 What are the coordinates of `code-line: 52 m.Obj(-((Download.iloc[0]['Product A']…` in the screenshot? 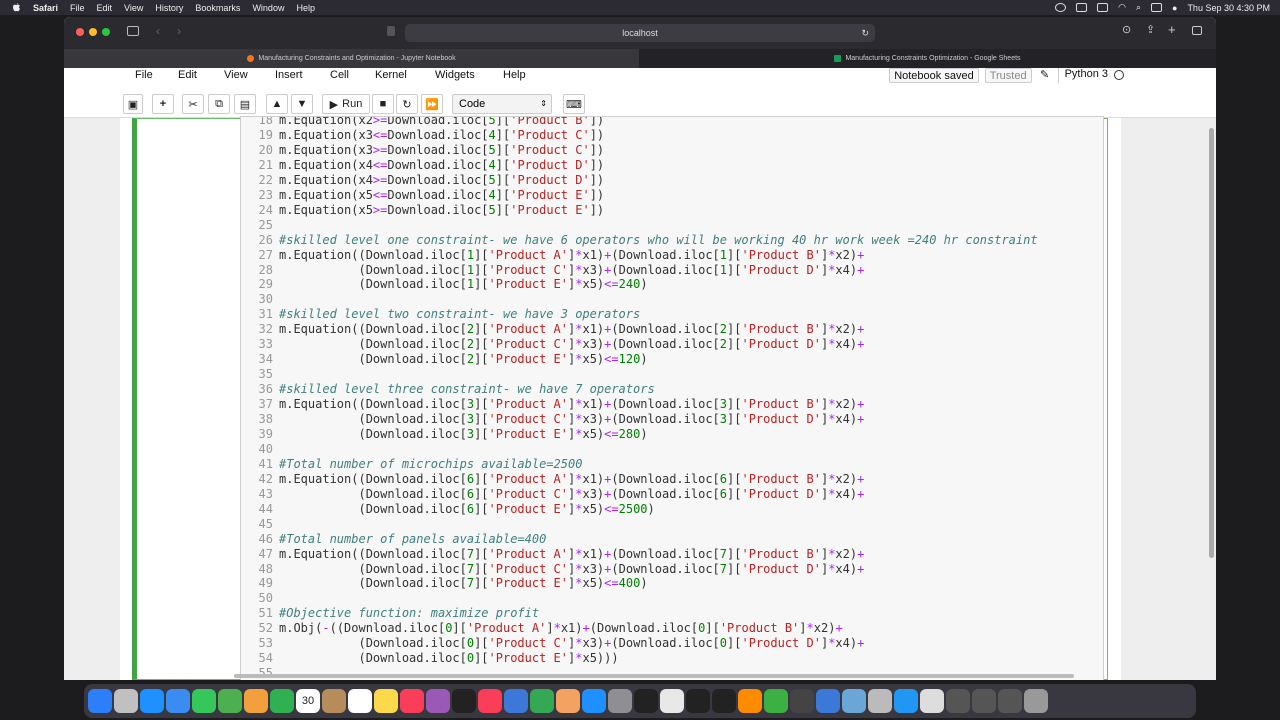 It's located at (544, 628).